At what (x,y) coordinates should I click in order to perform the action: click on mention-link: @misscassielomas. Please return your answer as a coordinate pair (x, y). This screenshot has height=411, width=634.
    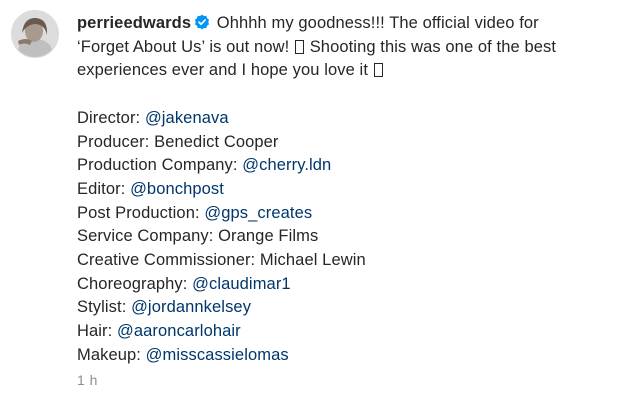
    Looking at the image, I should click on (217, 355).